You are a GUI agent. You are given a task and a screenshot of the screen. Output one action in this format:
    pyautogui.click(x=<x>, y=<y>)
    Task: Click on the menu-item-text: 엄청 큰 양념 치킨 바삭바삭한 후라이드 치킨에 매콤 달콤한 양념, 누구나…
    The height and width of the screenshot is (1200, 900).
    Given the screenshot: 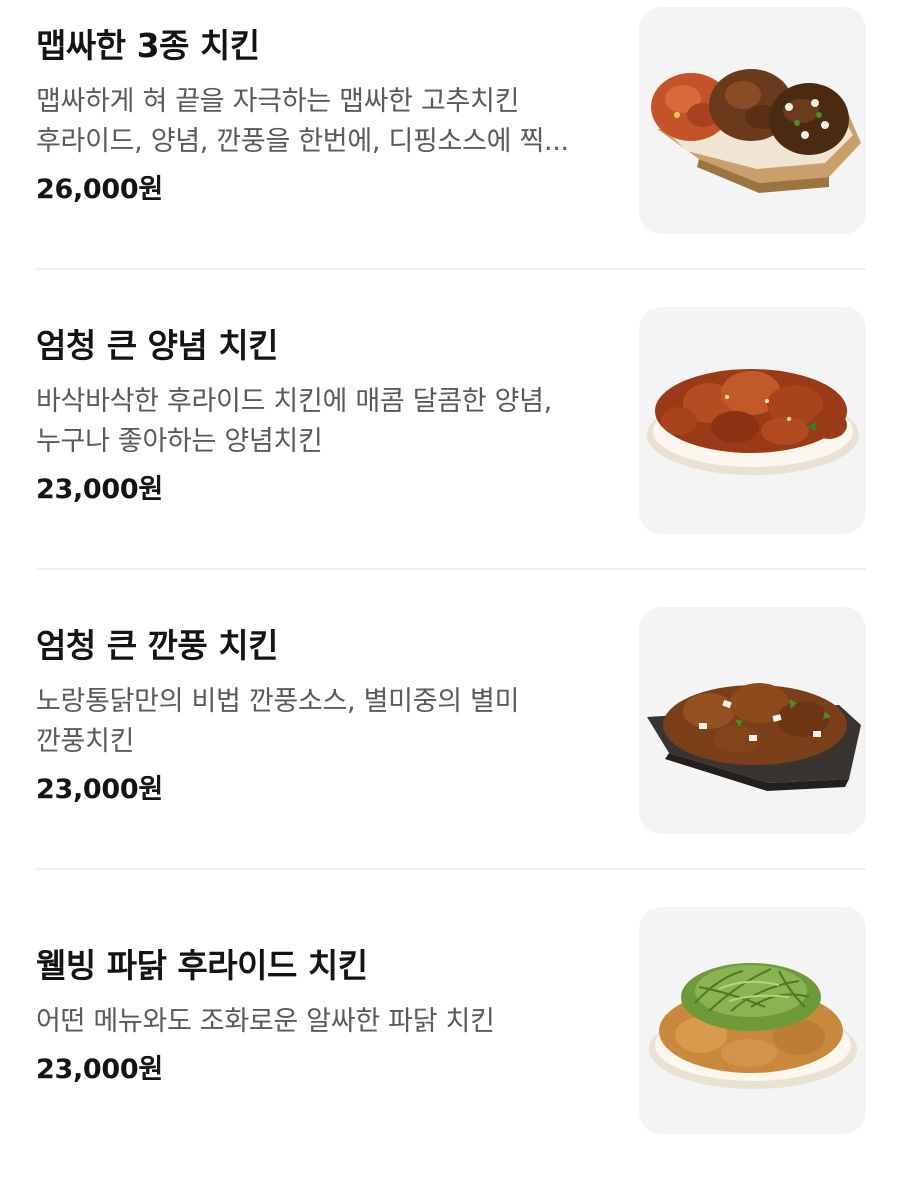 What is the action you would take?
    pyautogui.click(x=326, y=417)
    